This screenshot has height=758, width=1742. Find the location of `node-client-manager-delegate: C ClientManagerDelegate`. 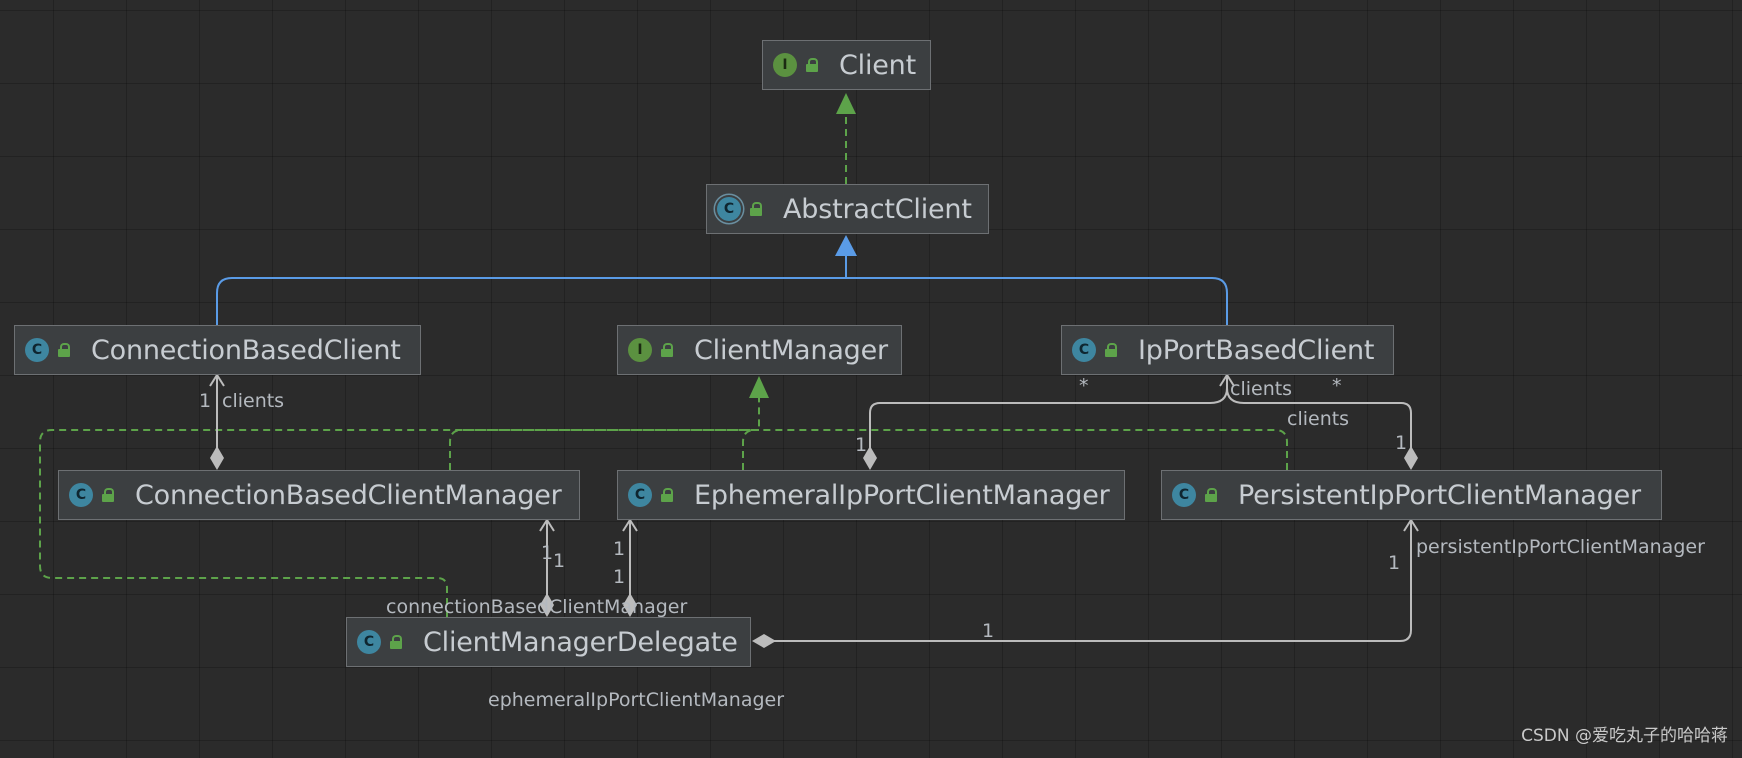

node-client-manager-delegate: C ClientManagerDelegate is located at coordinates (548, 642).